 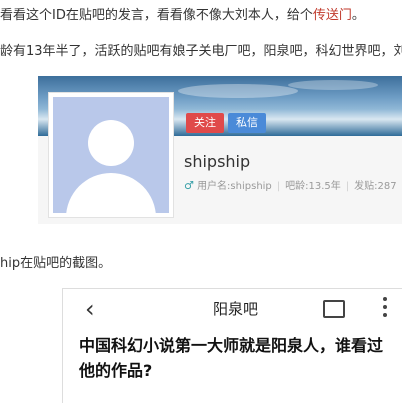 What do you see at coordinates (189, 185) in the screenshot?
I see `male-icon: ♂` at bounding box center [189, 185].